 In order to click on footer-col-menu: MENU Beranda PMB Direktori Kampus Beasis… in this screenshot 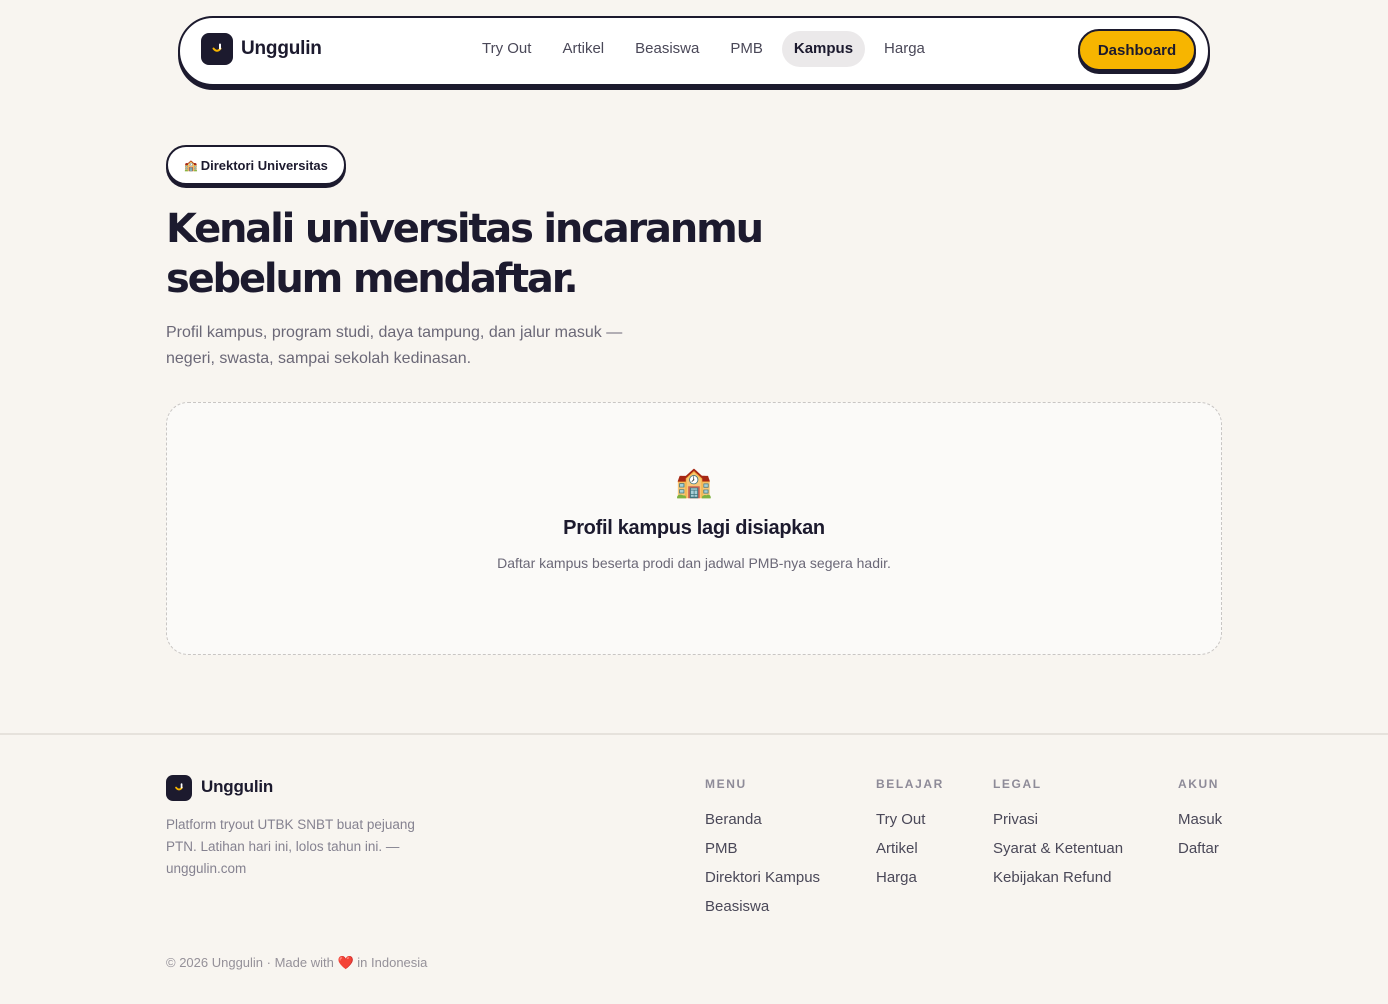, I will do `click(762, 849)`.